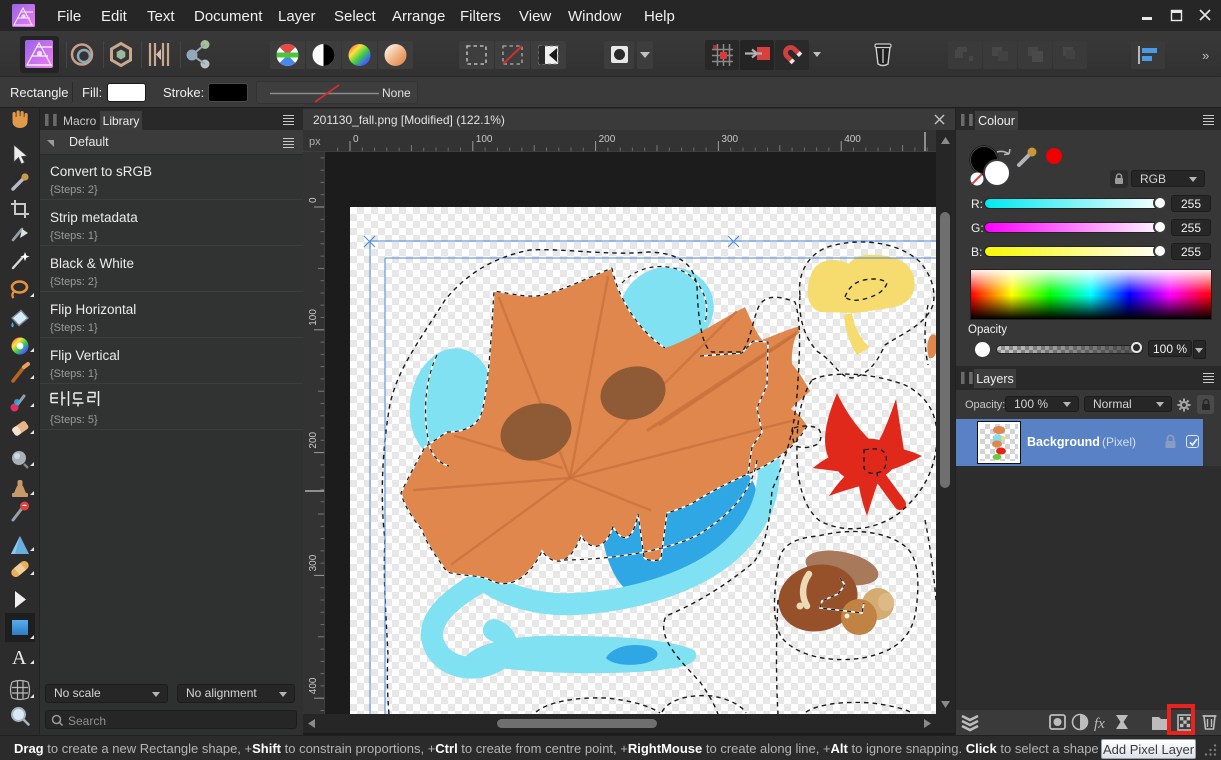 This screenshot has width=1221, height=760. What do you see at coordinates (315, 142) in the screenshot?
I see `svg-text: px` at bounding box center [315, 142].